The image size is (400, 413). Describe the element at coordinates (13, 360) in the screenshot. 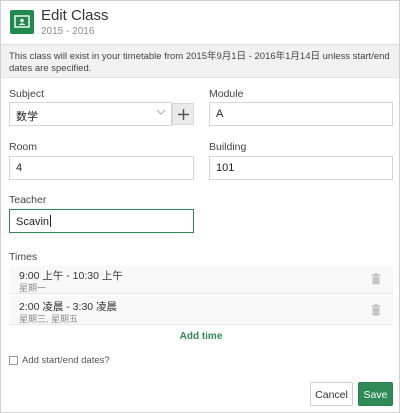

I see `start-end-dates-checkbox` at that location.